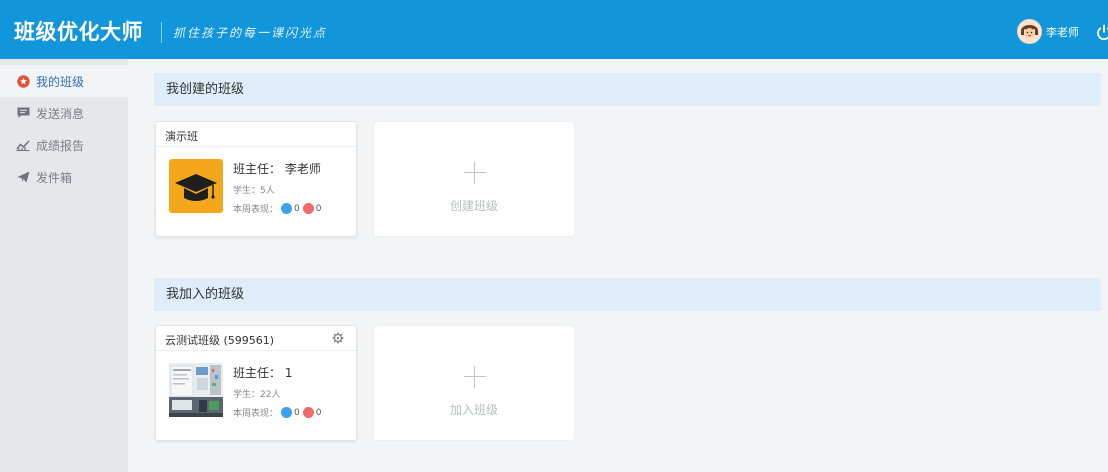 Image resolution: width=1108 pixels, height=472 pixels. I want to click on app-slogan: 抓住孩子的每一课闪光点, so click(250, 33).